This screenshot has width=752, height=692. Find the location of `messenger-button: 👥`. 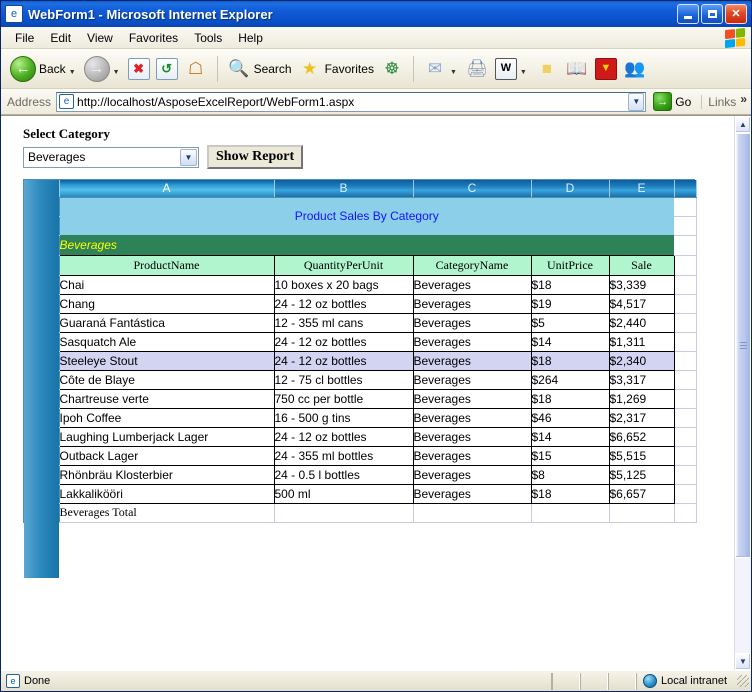

messenger-button: 👥 is located at coordinates (635, 69).